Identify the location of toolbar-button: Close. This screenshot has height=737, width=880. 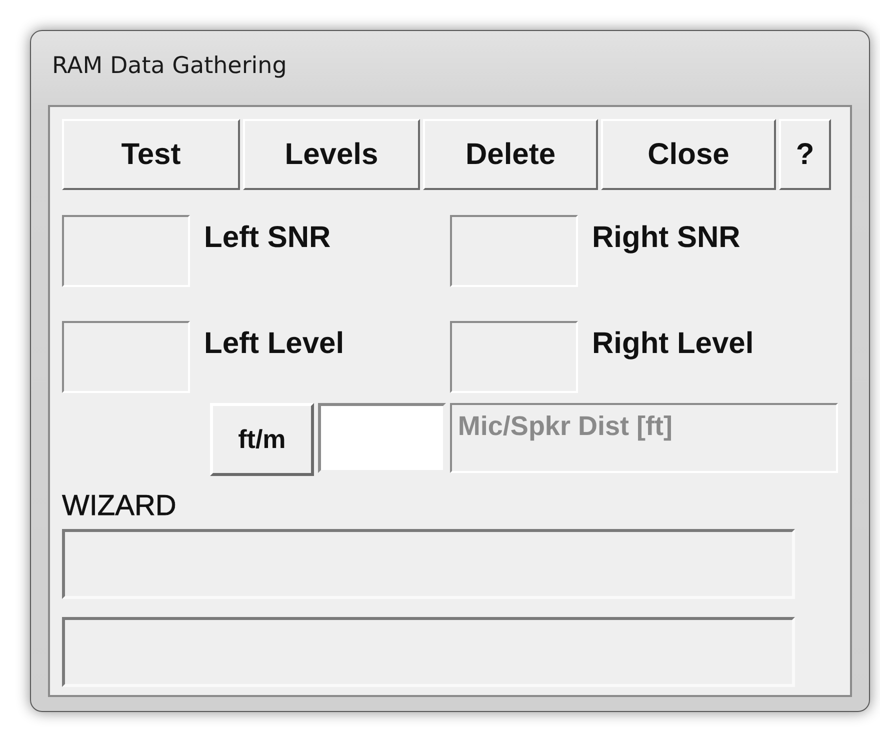
(688, 154).